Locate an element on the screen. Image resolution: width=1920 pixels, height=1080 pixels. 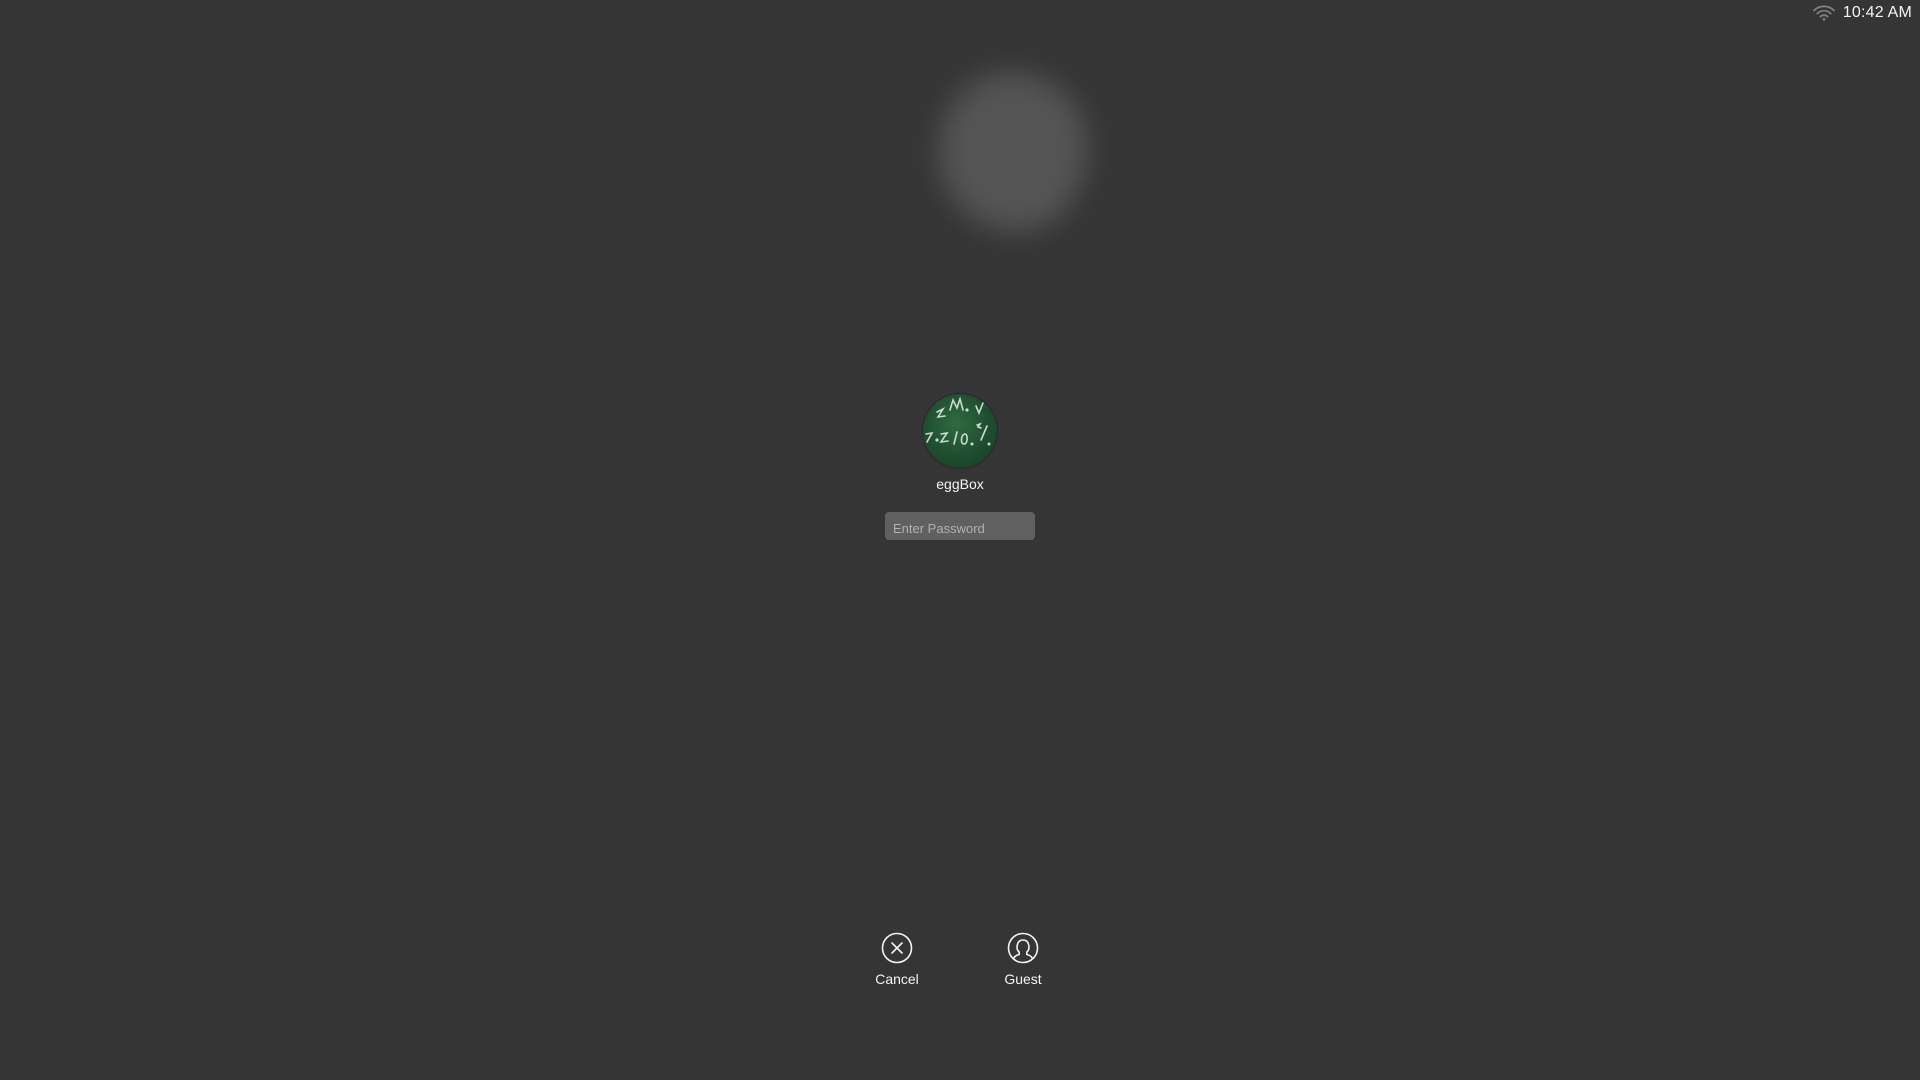
clock: 10:42 AM is located at coordinates (1877, 13).